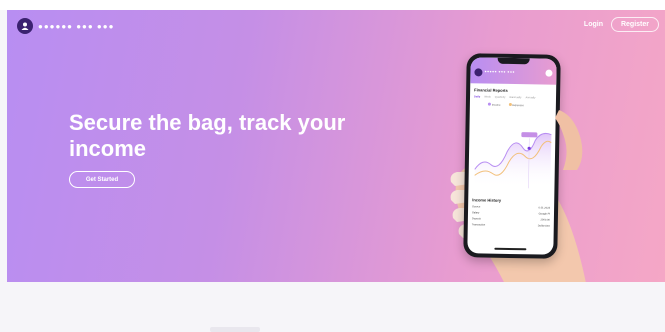 This screenshot has height=332, width=665. I want to click on tab-quarterly: Quarterly, so click(500, 97).